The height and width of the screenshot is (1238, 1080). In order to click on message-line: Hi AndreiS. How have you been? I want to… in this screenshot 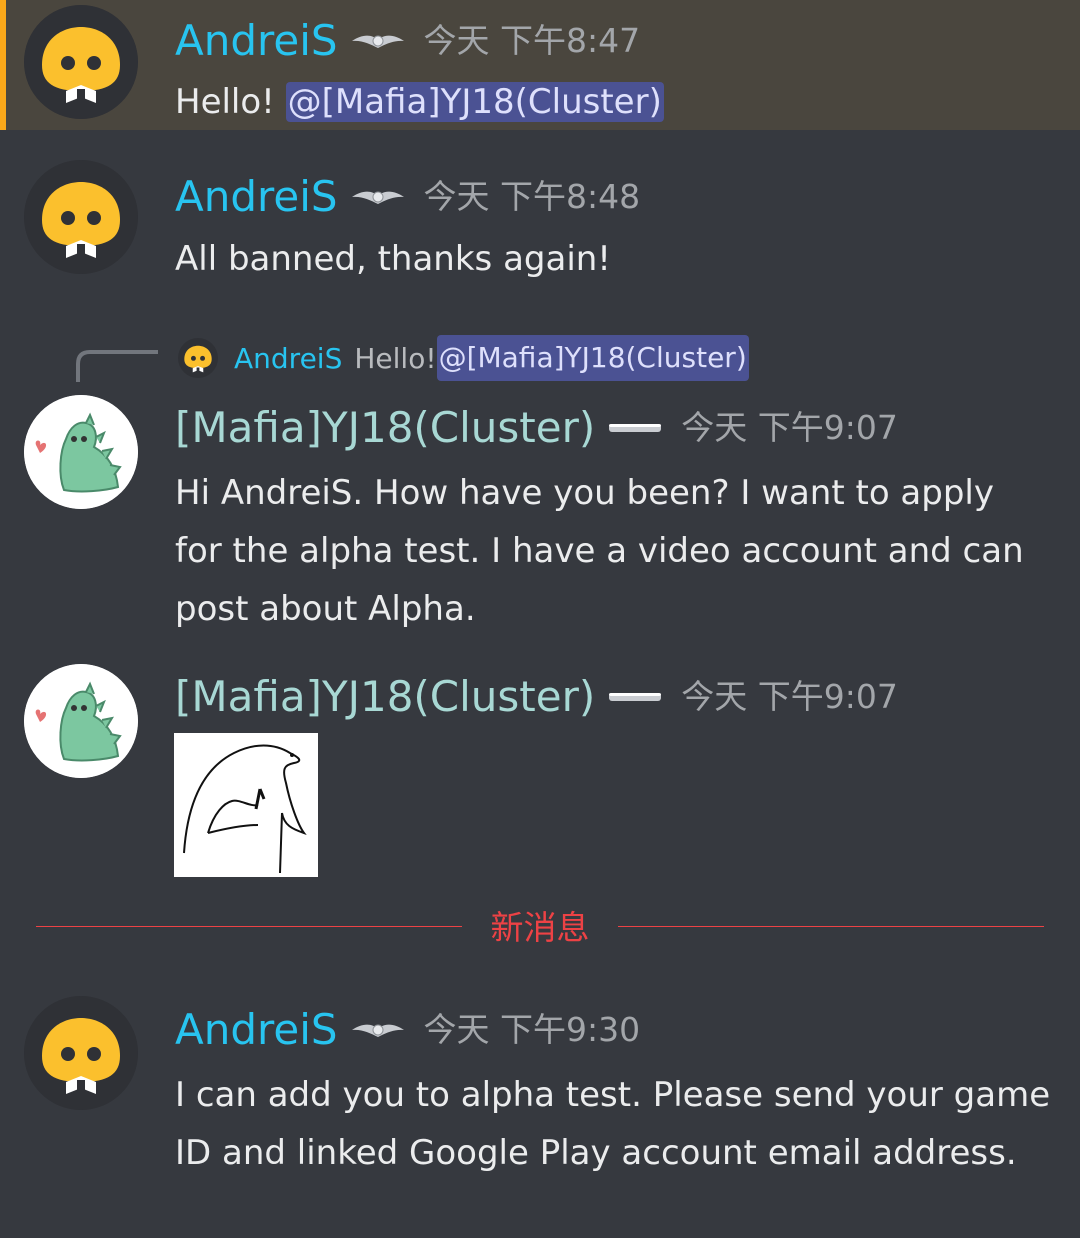, I will do `click(584, 493)`.